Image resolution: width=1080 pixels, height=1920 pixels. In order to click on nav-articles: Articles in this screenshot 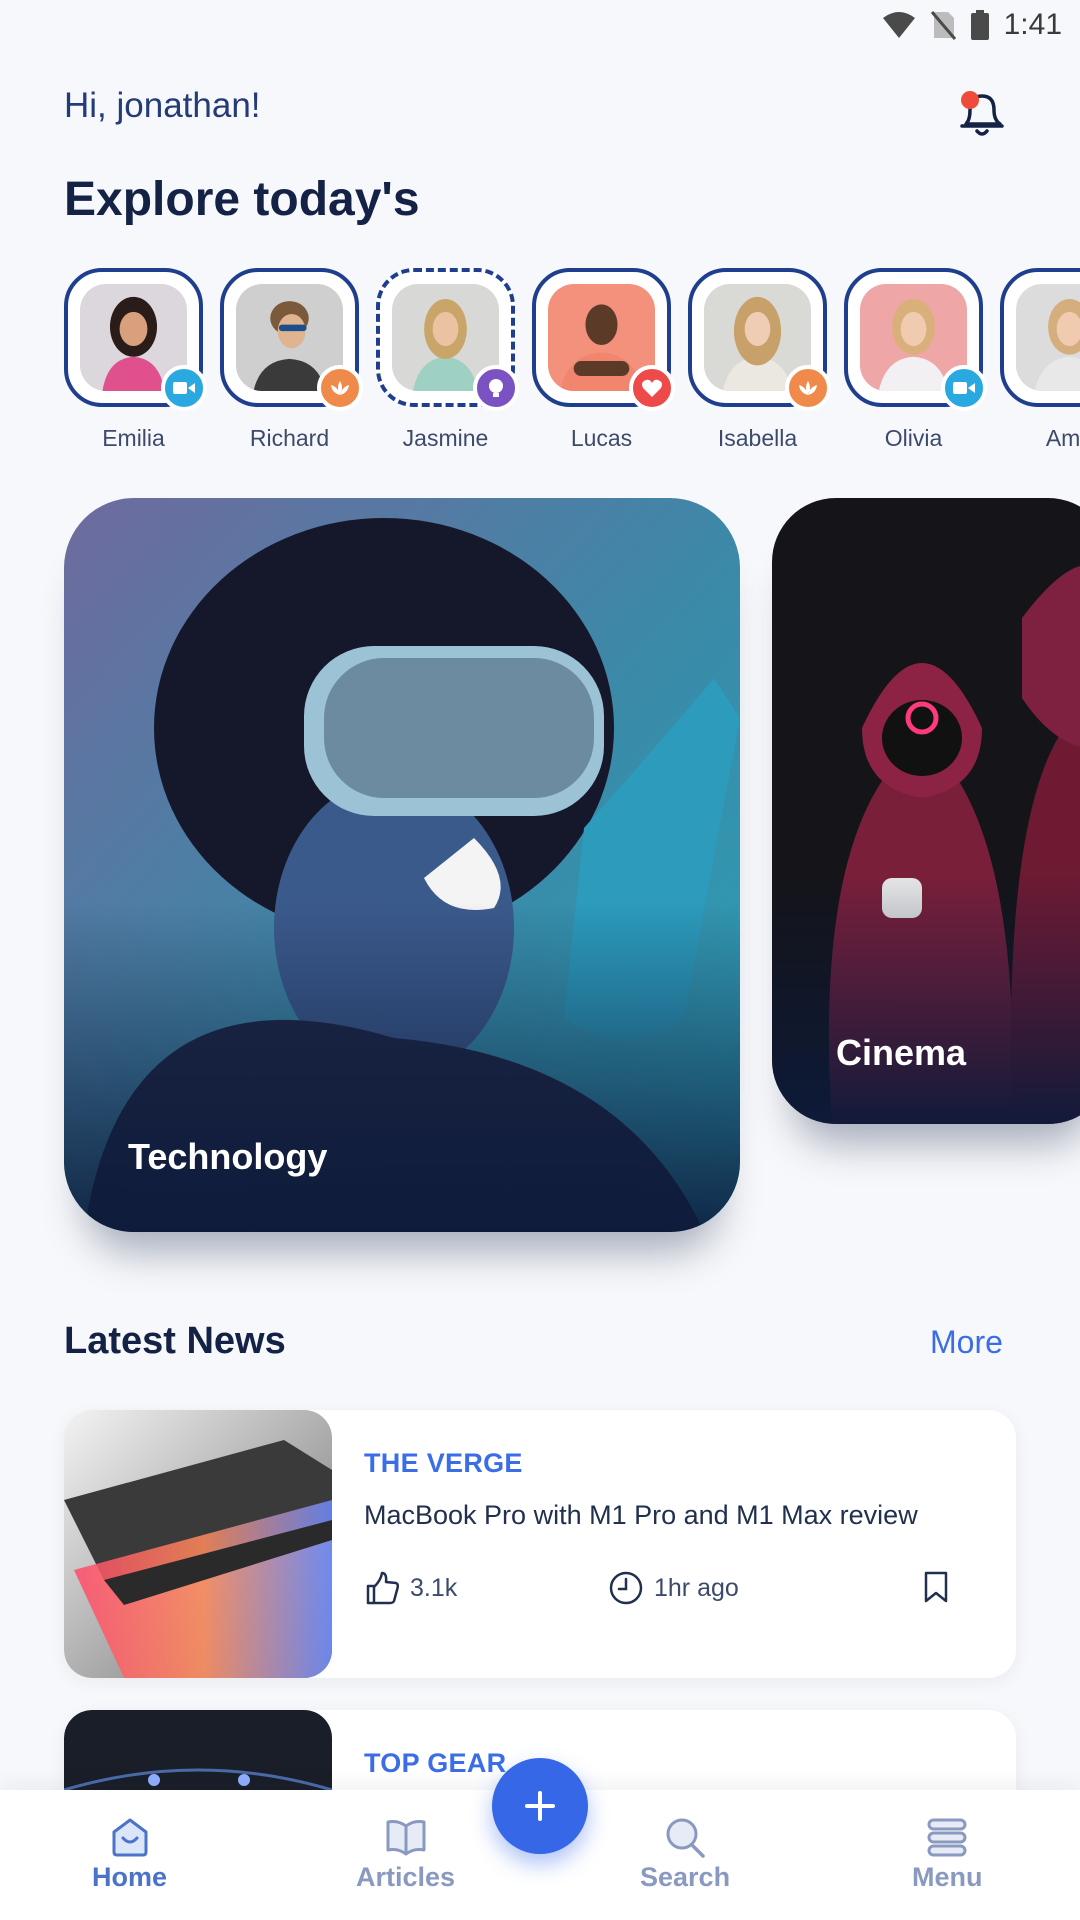, I will do `click(405, 1854)`.